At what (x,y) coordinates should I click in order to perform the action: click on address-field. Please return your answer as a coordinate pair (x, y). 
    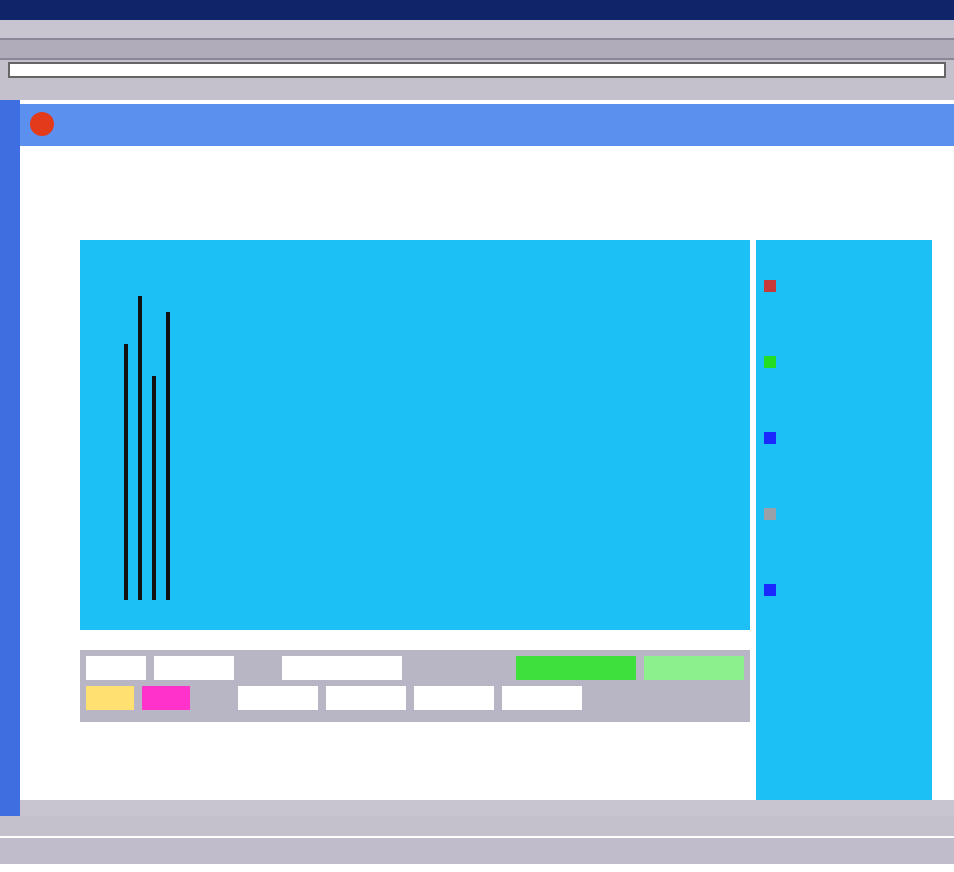
    Looking at the image, I should click on (477, 70).